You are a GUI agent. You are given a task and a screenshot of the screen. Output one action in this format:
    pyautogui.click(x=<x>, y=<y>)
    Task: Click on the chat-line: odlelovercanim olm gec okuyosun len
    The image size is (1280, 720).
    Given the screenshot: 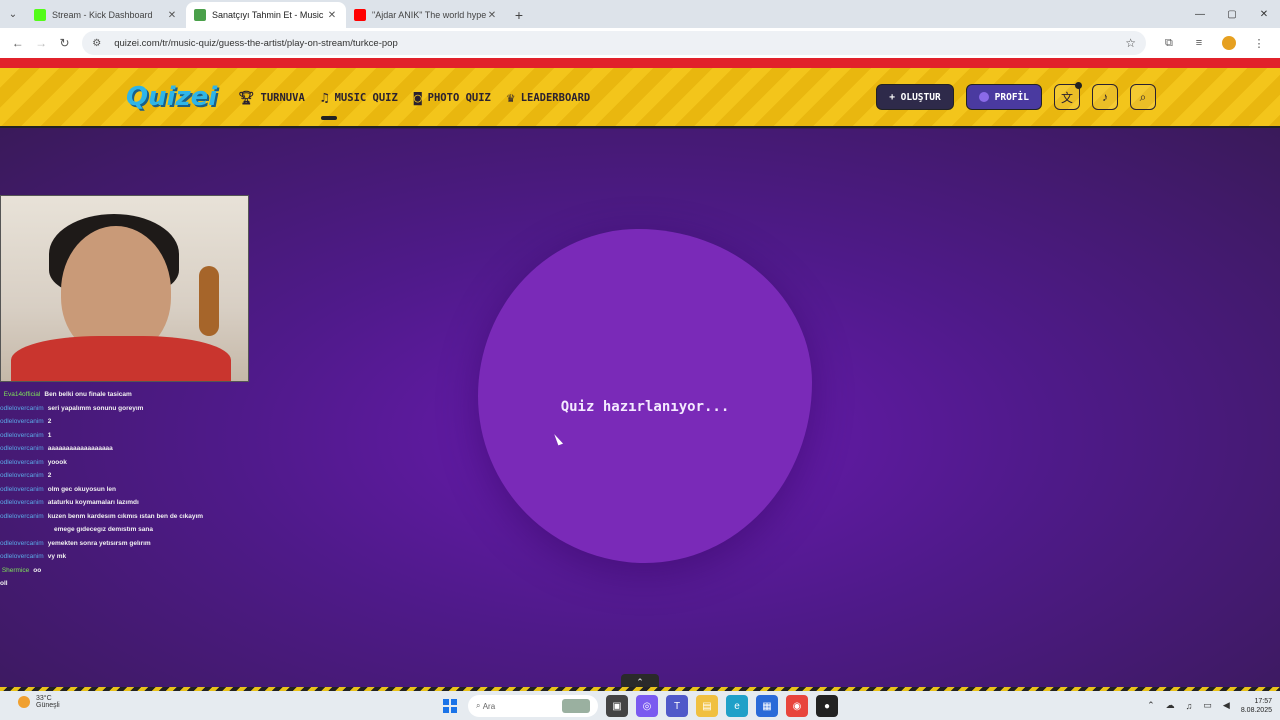 What is the action you would take?
    pyautogui.click(x=58, y=489)
    